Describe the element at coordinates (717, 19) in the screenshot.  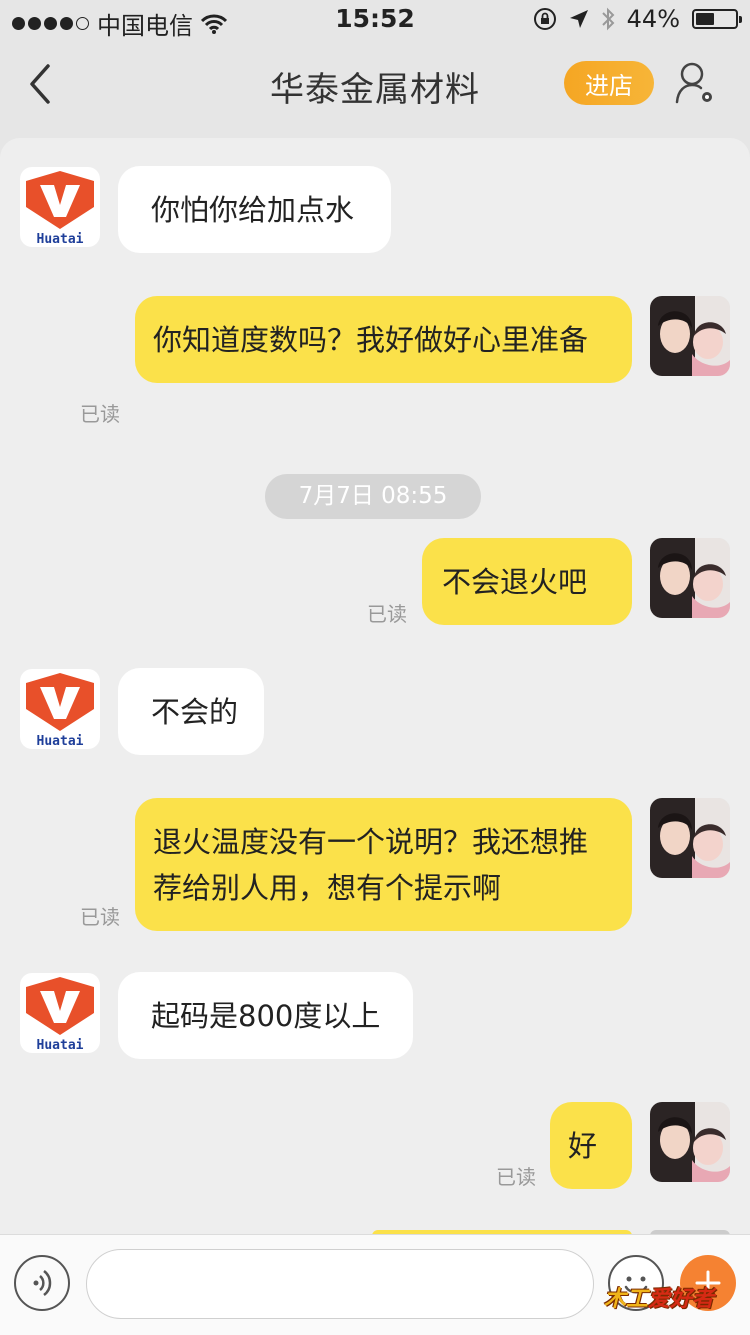
I see `battery-icon` at that location.